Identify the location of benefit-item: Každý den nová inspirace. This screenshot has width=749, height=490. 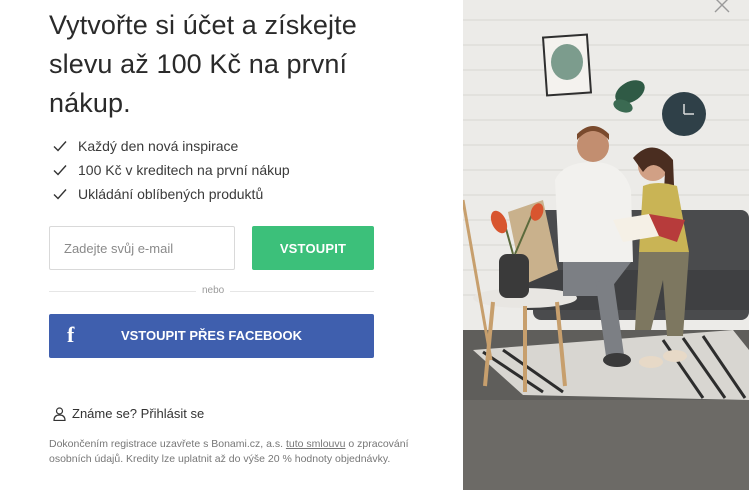
(171, 146).